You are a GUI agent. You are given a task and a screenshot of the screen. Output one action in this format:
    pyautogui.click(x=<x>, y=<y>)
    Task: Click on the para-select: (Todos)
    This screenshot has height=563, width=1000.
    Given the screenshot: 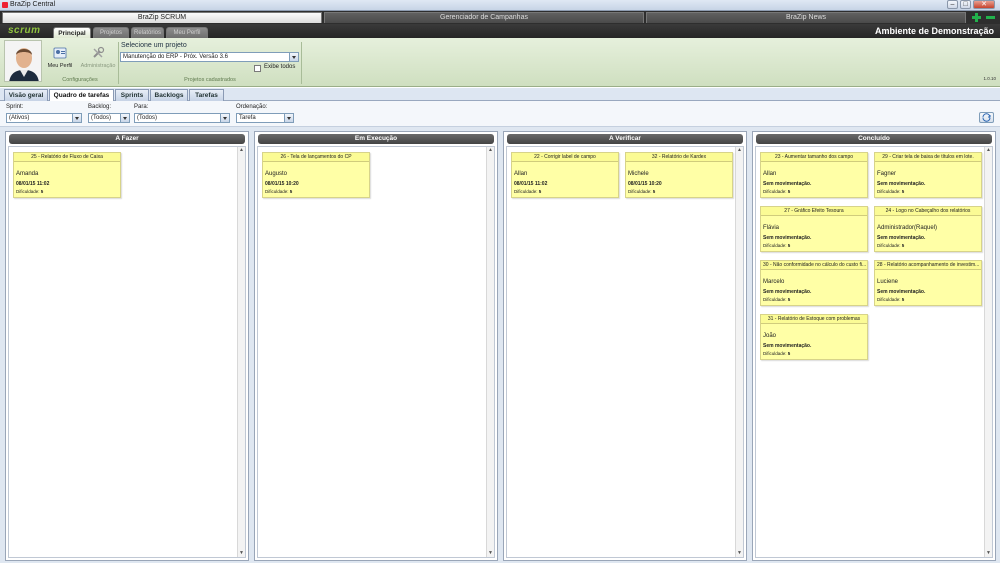 What is the action you would take?
    pyautogui.click(x=182, y=118)
    